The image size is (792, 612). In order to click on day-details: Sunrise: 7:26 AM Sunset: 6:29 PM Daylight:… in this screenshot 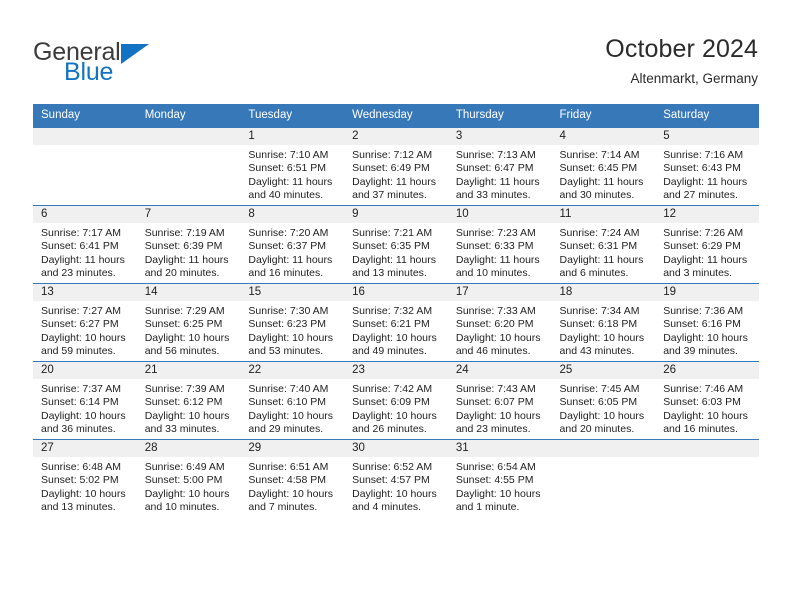, I will do `click(707, 252)`.